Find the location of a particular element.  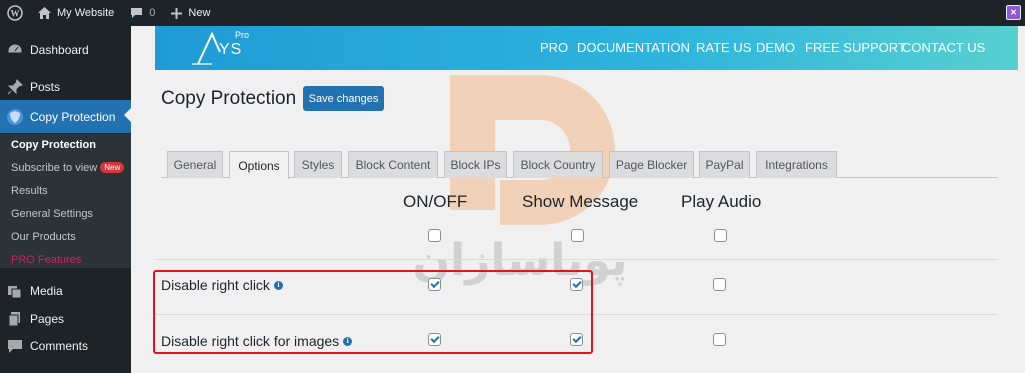

column-header-on-off: ON/OFF is located at coordinates (435, 201).